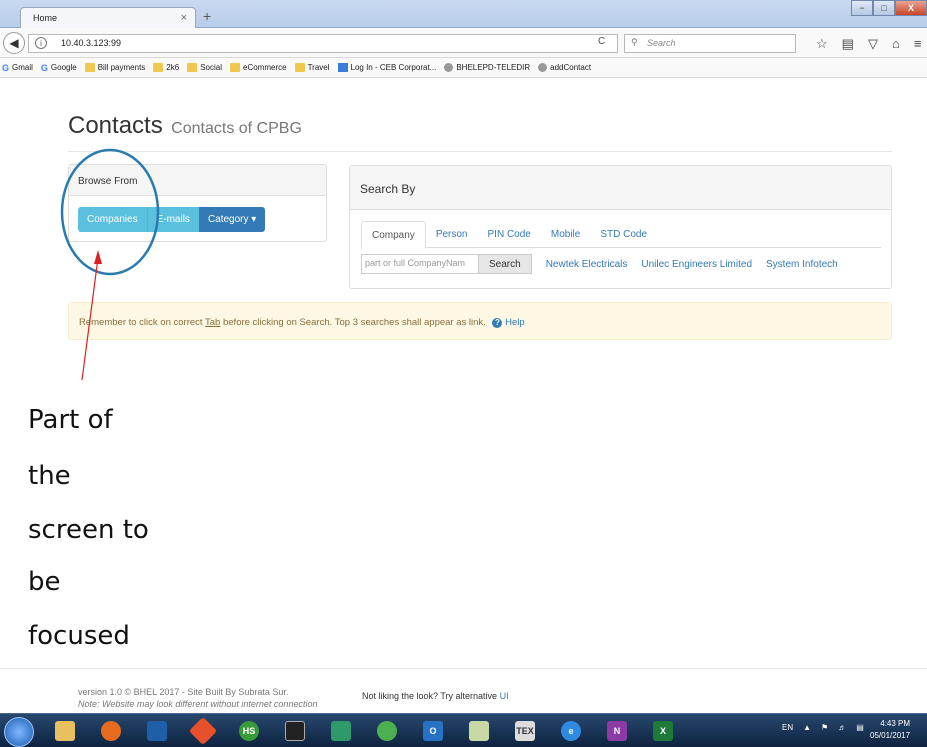 This screenshot has width=927, height=747. I want to click on clock-time: 4:43 PM, so click(895, 723).